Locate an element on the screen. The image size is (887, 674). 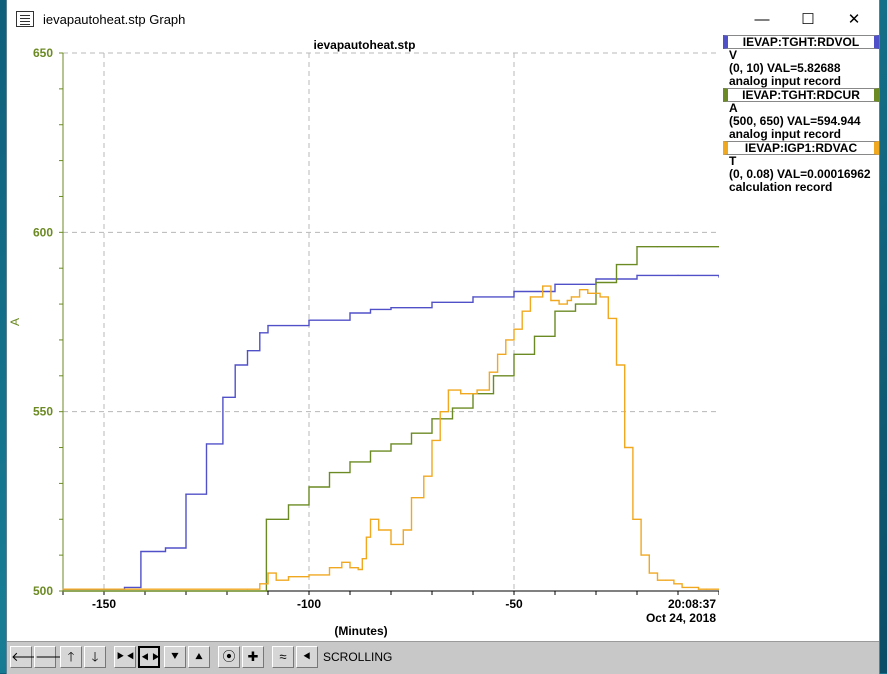
zoom-out-y-button: ⯅ is located at coordinates (199, 657).